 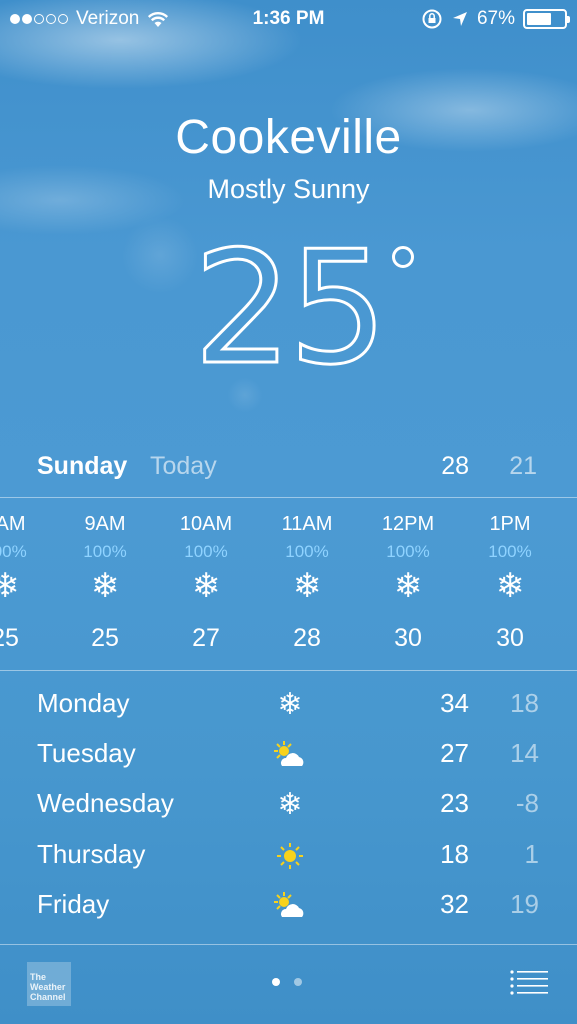 I want to click on today-day-name: Sunday, so click(x=82, y=466).